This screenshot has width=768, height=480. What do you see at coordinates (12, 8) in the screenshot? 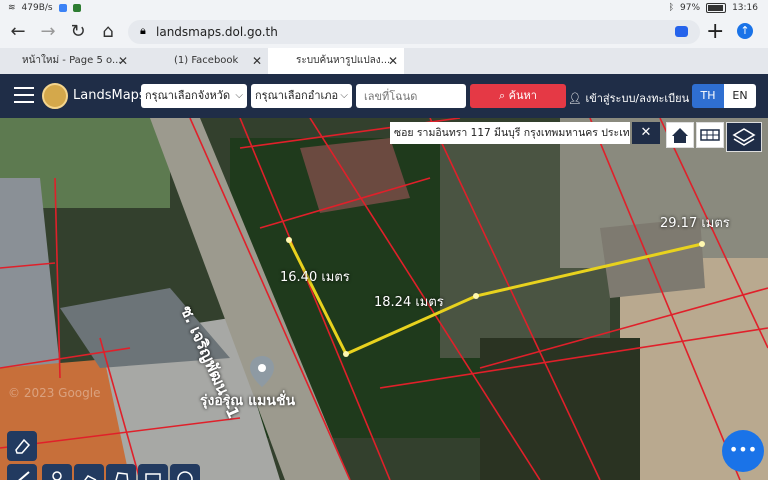
I see `wifi-icon: ≋` at bounding box center [12, 8].